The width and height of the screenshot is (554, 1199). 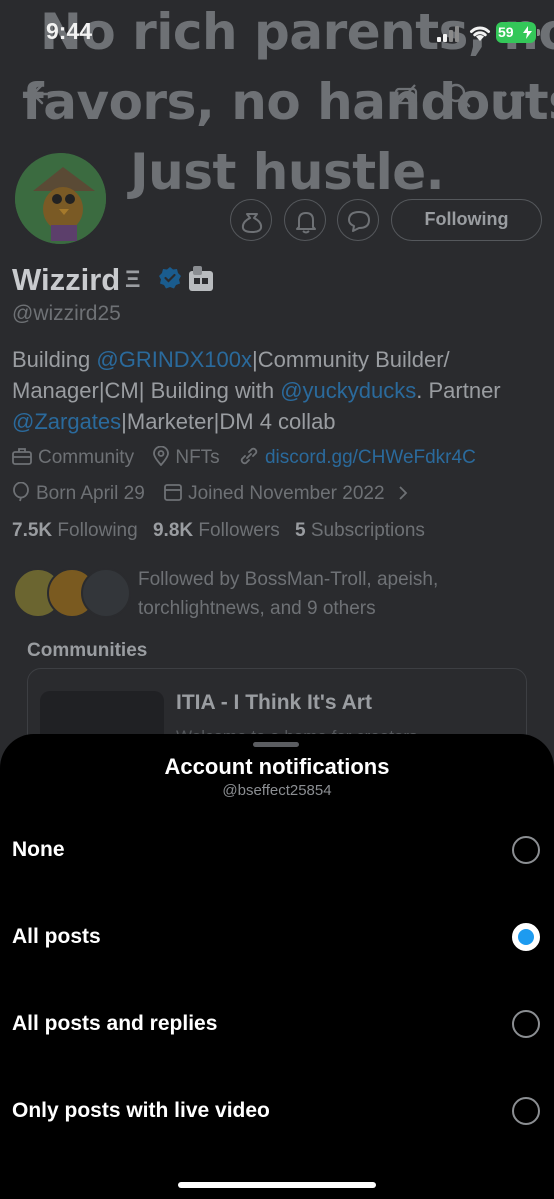 I want to click on community-name: ITIA - I Think It's Art, so click(x=274, y=702).